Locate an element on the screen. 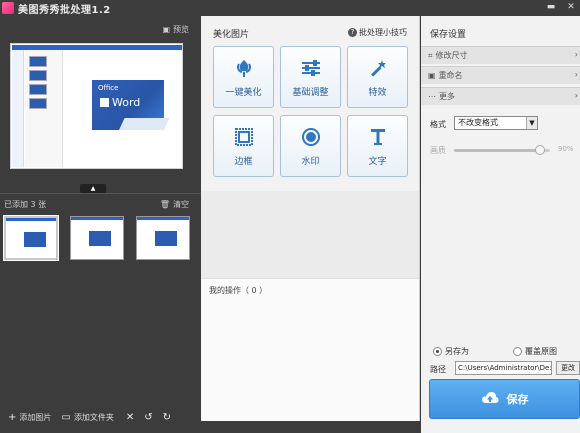 Image resolution: width=580 pixels, height=433 pixels. thumbnail-list is located at coordinates (100, 238).